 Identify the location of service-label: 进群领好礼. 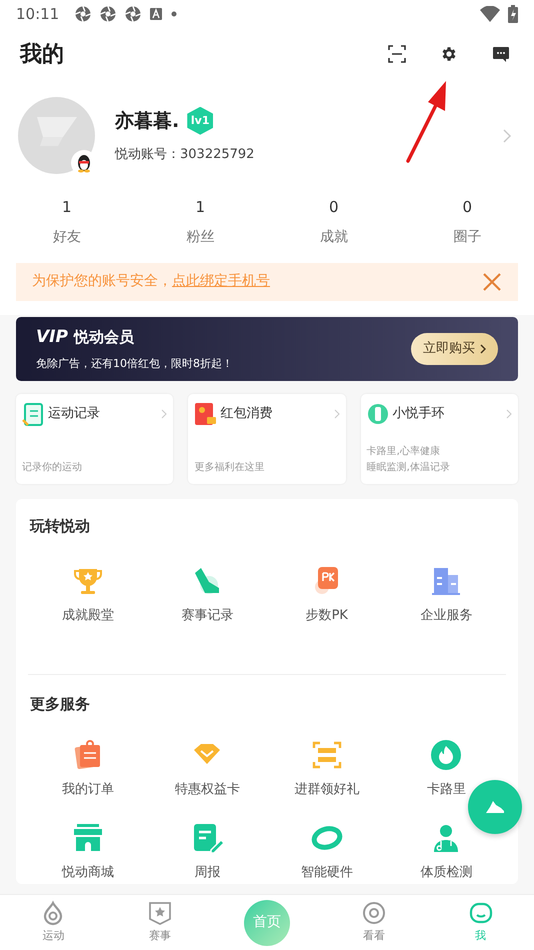
(327, 790).